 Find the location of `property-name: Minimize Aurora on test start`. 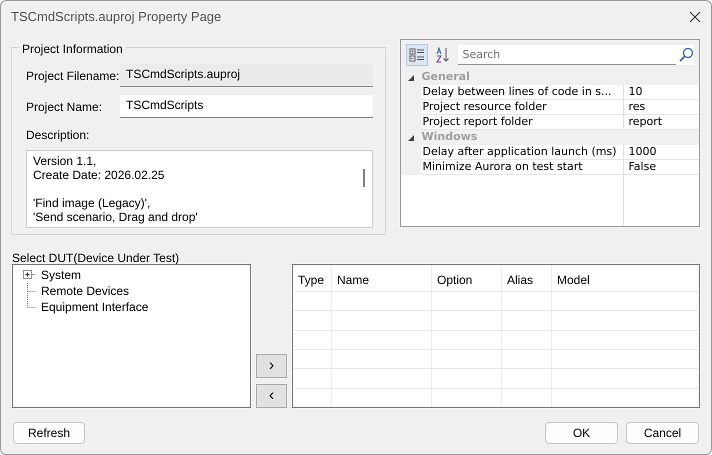

property-name: Minimize Aurora on test start is located at coordinates (522, 167).